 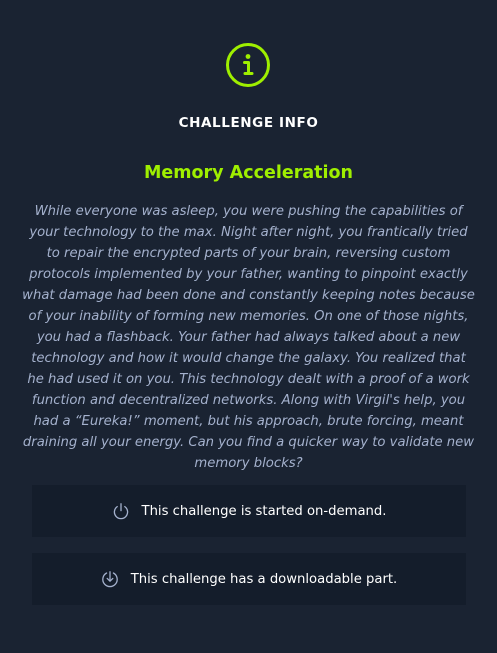 I want to click on downloadable-text: This challenge has a downloadable part., so click(x=264, y=579).